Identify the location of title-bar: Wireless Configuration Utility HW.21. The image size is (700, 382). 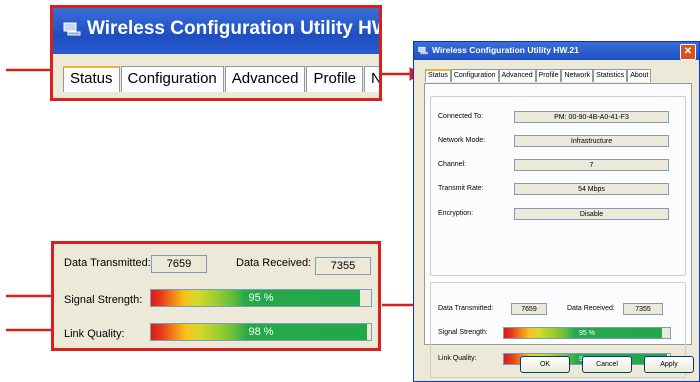
(216, 31).